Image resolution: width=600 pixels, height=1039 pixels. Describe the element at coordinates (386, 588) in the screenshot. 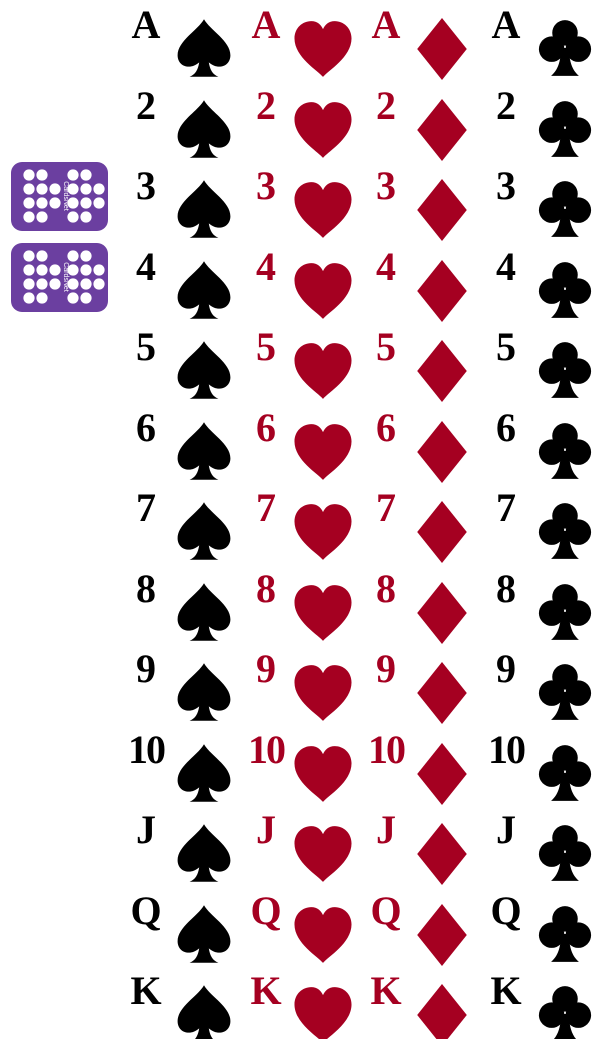

I see `rank-8-diamonds: 8` at that location.